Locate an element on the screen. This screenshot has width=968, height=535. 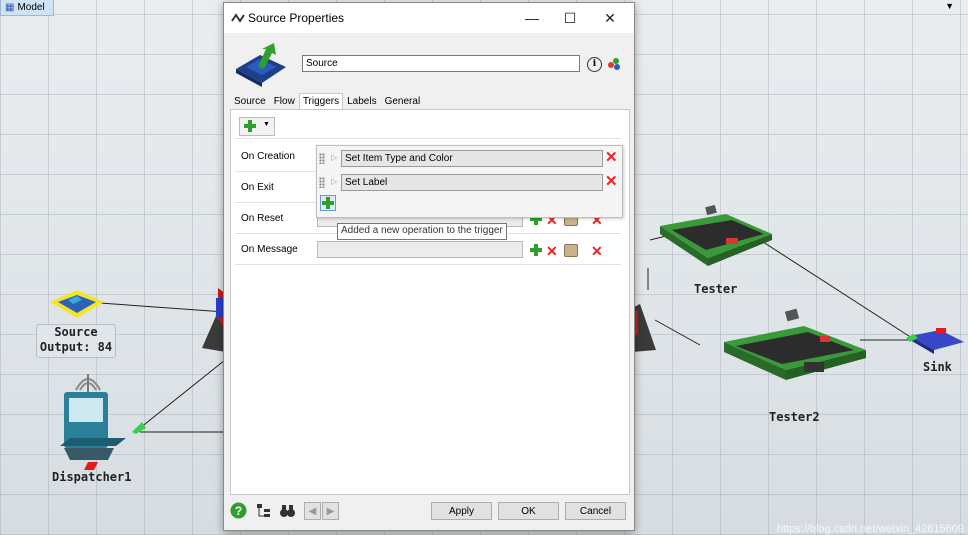
sink-object is located at coordinates (936, 341).